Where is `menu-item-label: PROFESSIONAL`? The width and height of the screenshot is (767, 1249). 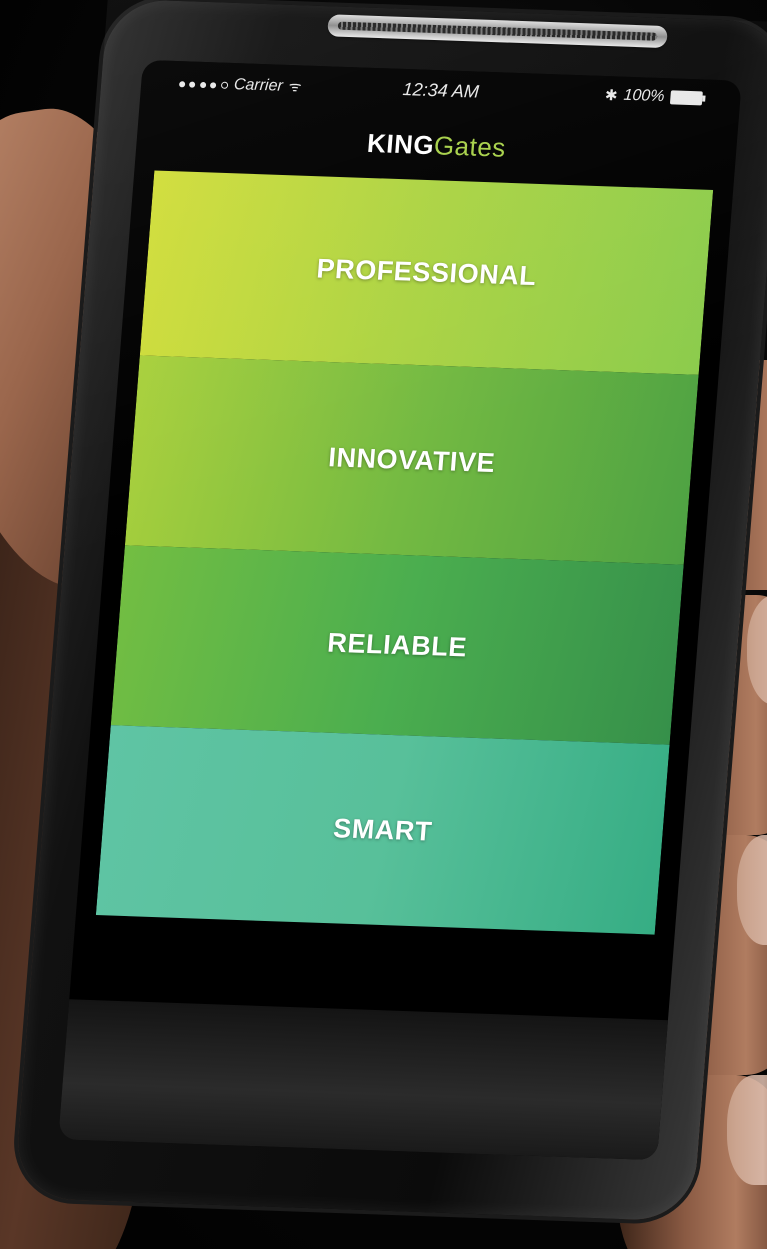 menu-item-label: PROFESSIONAL is located at coordinates (426, 272).